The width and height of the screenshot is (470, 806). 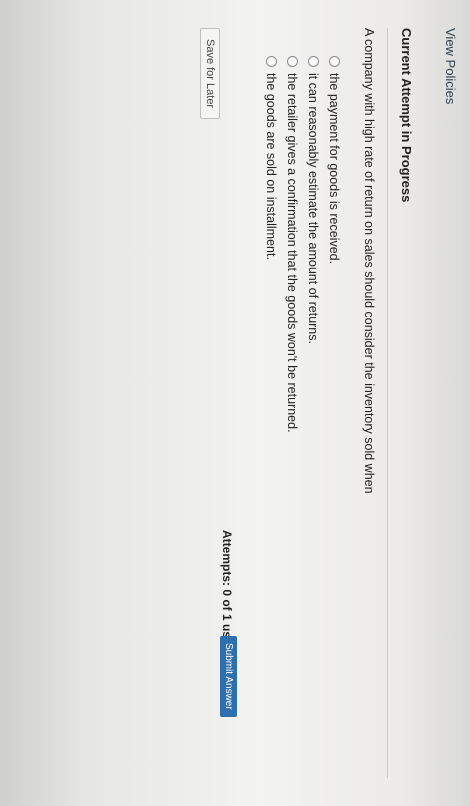 I want to click on save-for-later-button: Save for Later, so click(x=210, y=74).